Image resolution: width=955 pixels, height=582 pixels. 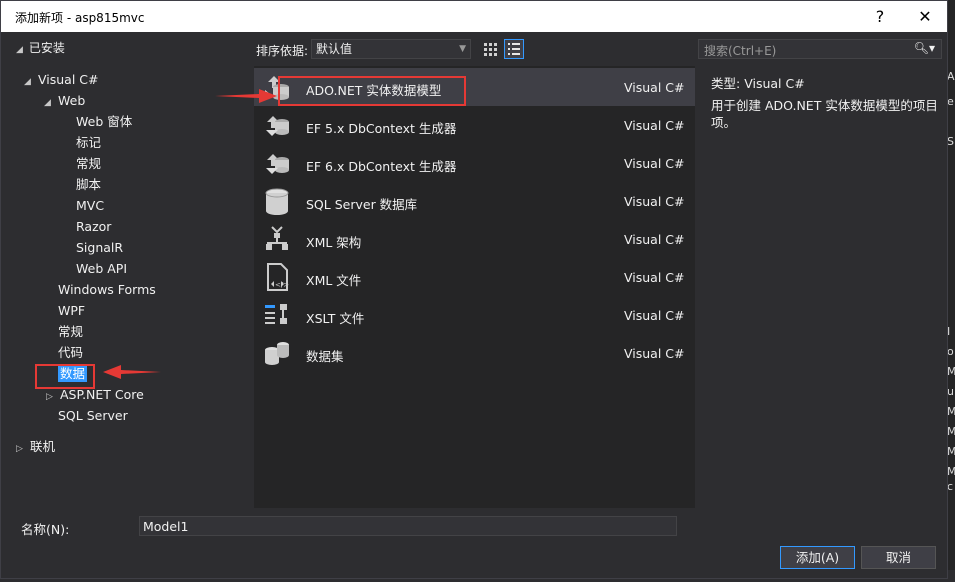 I want to click on type-line: 类型: Visual C#, so click(x=758, y=82).